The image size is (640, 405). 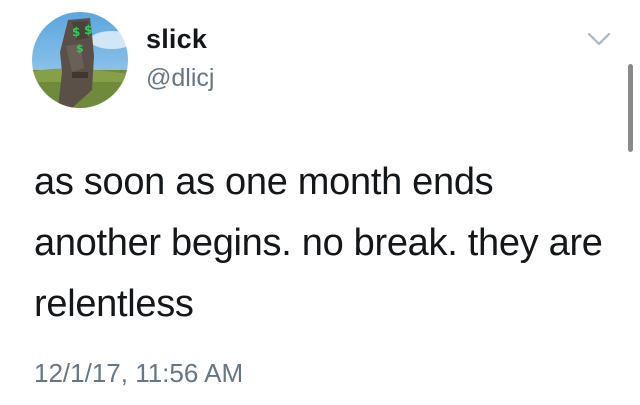 I want to click on moai-statue-avatar-icon: $ $ $, so click(x=80, y=60).